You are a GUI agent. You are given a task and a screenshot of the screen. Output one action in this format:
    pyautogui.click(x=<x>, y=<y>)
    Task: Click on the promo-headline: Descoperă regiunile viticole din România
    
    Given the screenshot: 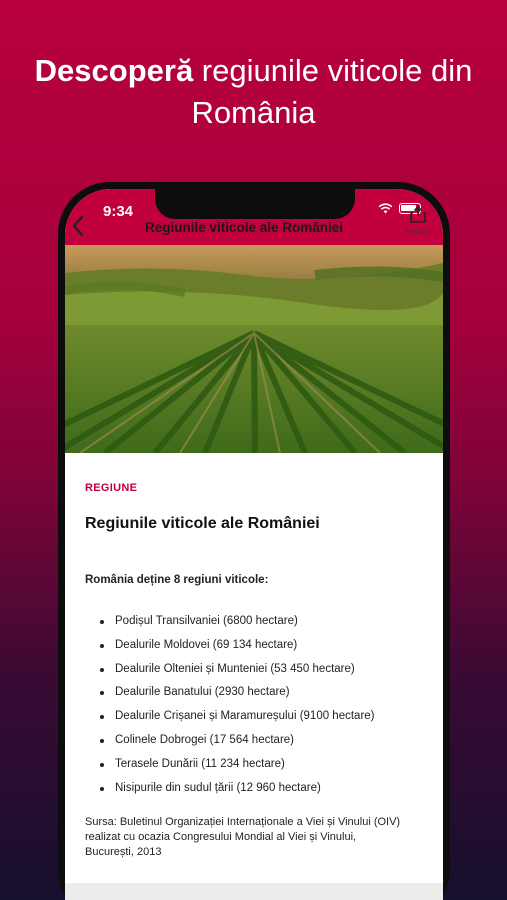 What is the action you would take?
    pyautogui.click(x=253, y=92)
    